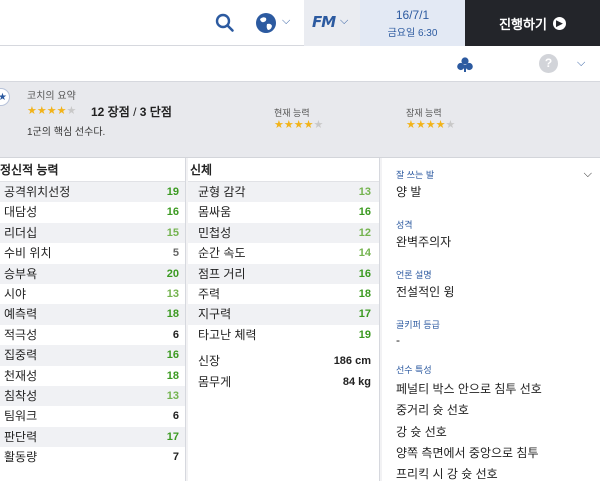  I want to click on attribute-name: 판단력, so click(21, 436).